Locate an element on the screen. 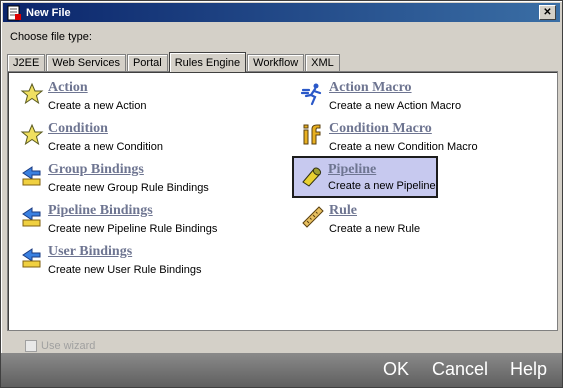 The width and height of the screenshot is (563, 388). close-button: ✕ is located at coordinates (547, 12).